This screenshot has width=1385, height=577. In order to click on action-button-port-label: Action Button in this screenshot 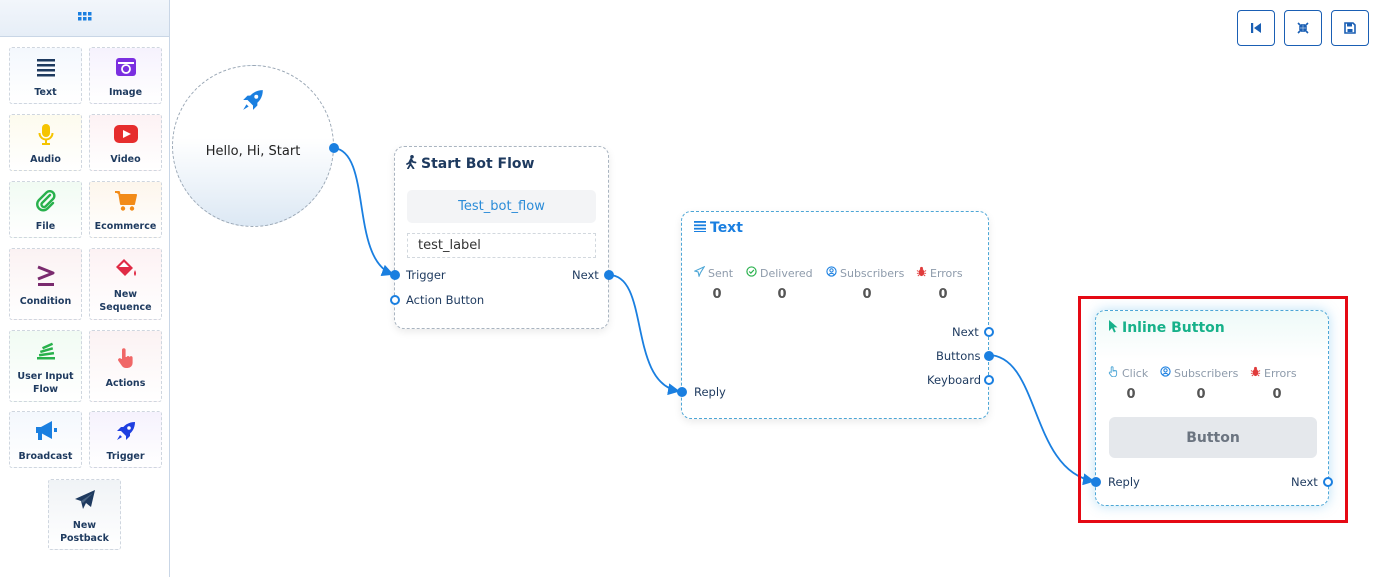, I will do `click(445, 300)`.